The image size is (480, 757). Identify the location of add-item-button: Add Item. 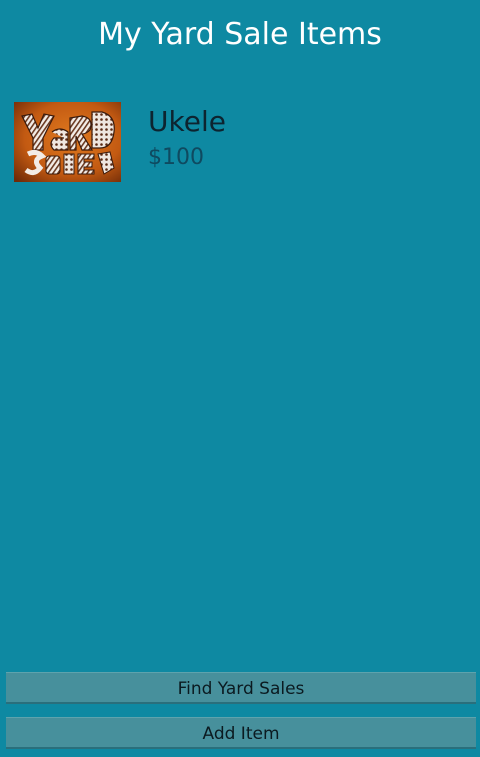
(241, 733).